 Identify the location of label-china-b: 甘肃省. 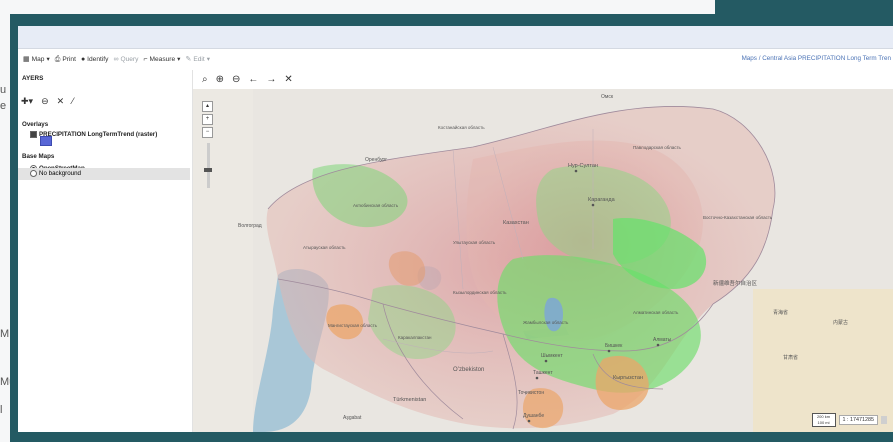
(790, 357).